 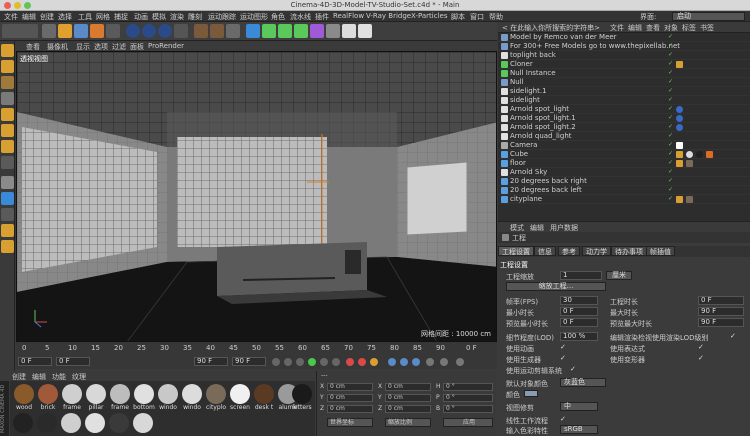 What do you see at coordinates (7, 162) in the screenshot?
I see `axis-mode-icon` at bounding box center [7, 162].